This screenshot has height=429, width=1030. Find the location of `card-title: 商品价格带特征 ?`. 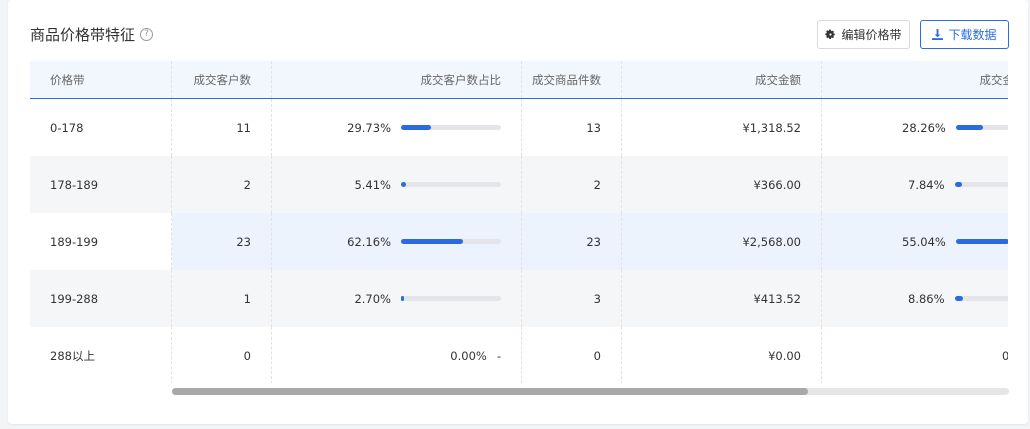

card-title: 商品价格带特征 ? is located at coordinates (92, 34).